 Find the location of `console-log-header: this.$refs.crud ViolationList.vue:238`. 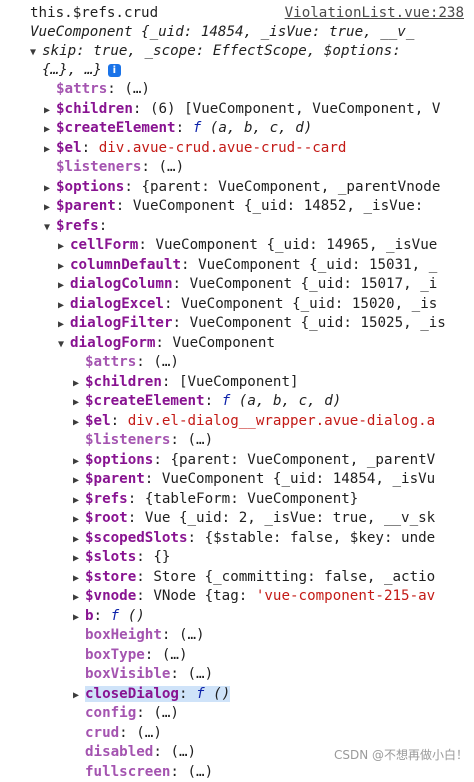

console-log-header: this.$refs.crud ViolationList.vue:238 is located at coordinates (237, 13).